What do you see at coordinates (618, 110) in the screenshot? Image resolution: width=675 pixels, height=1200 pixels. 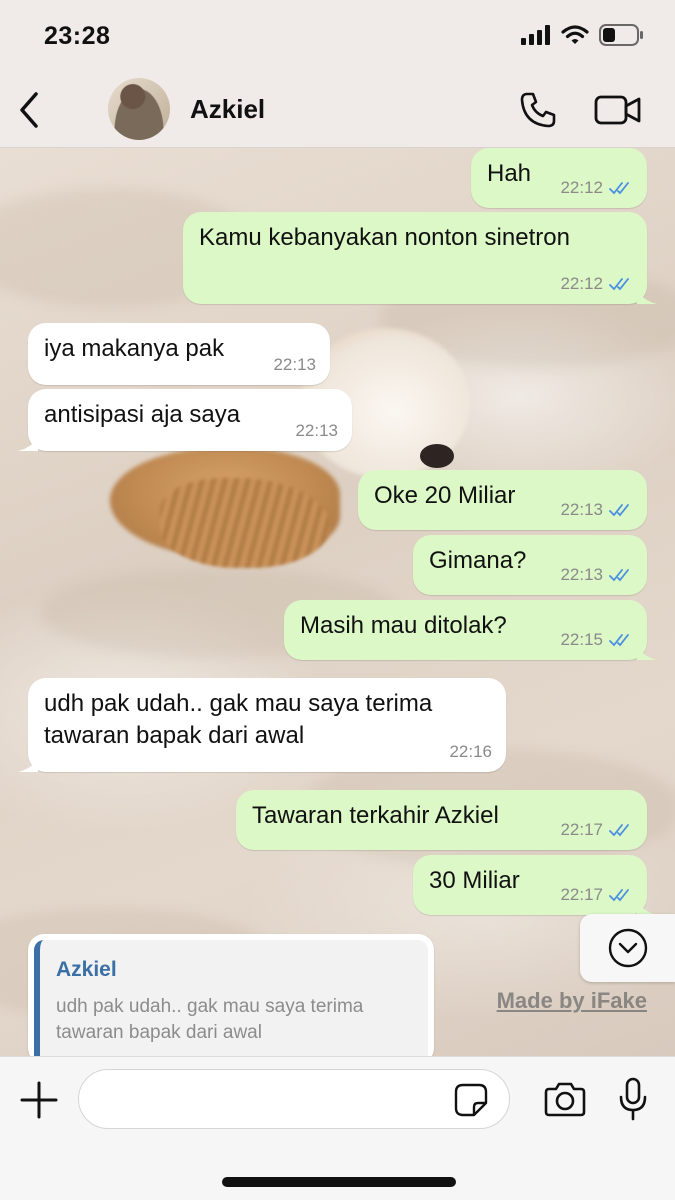 I see `video-camera-icon` at bounding box center [618, 110].